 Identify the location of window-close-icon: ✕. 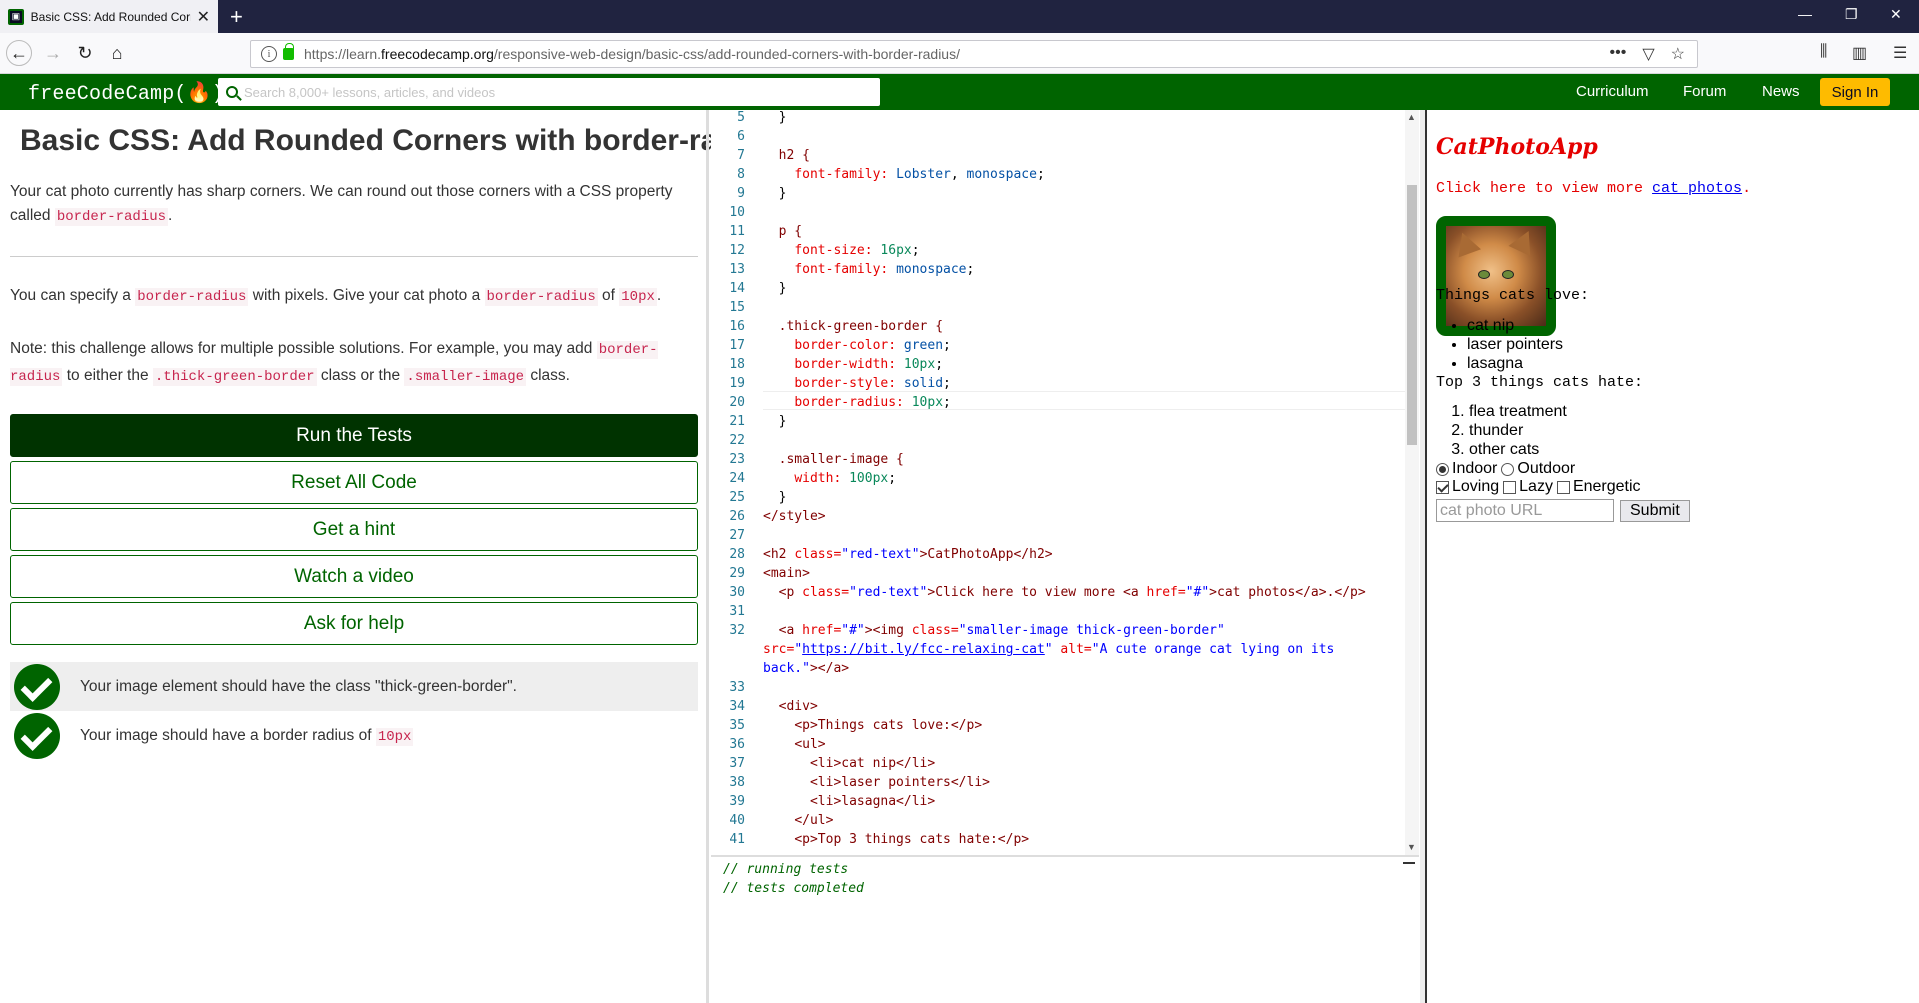
(1896, 14).